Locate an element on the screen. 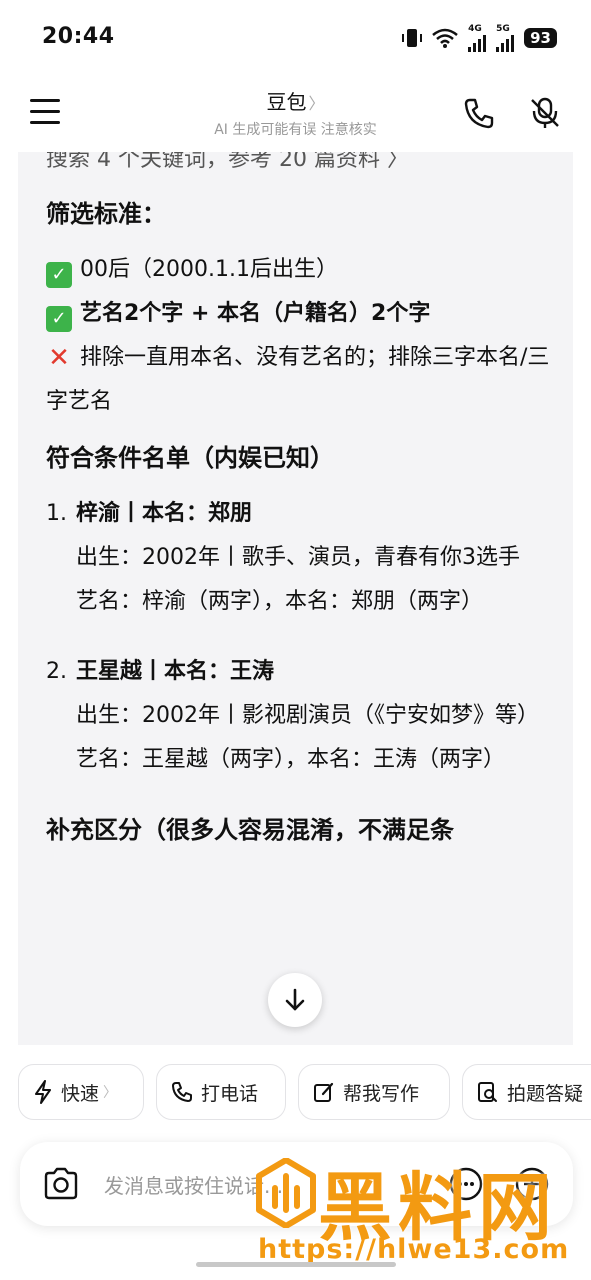 The width and height of the screenshot is (591, 1280). criteria-item: ✕ 排除一直用本名、没有艺名的；排除三字本名/三字艺名 is located at coordinates (301, 380).